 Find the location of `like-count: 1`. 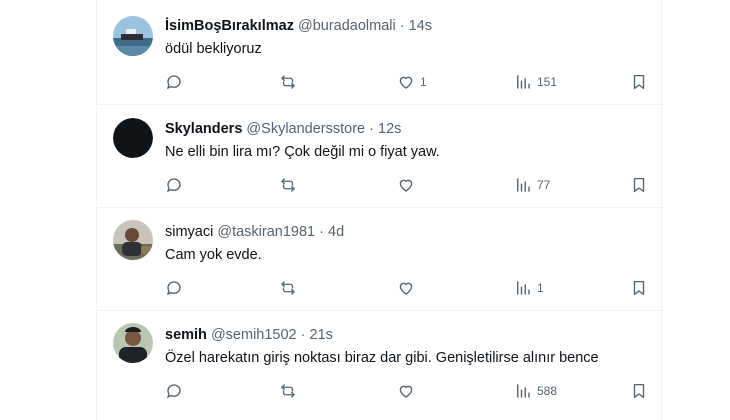

like-count: 1 is located at coordinates (423, 82).